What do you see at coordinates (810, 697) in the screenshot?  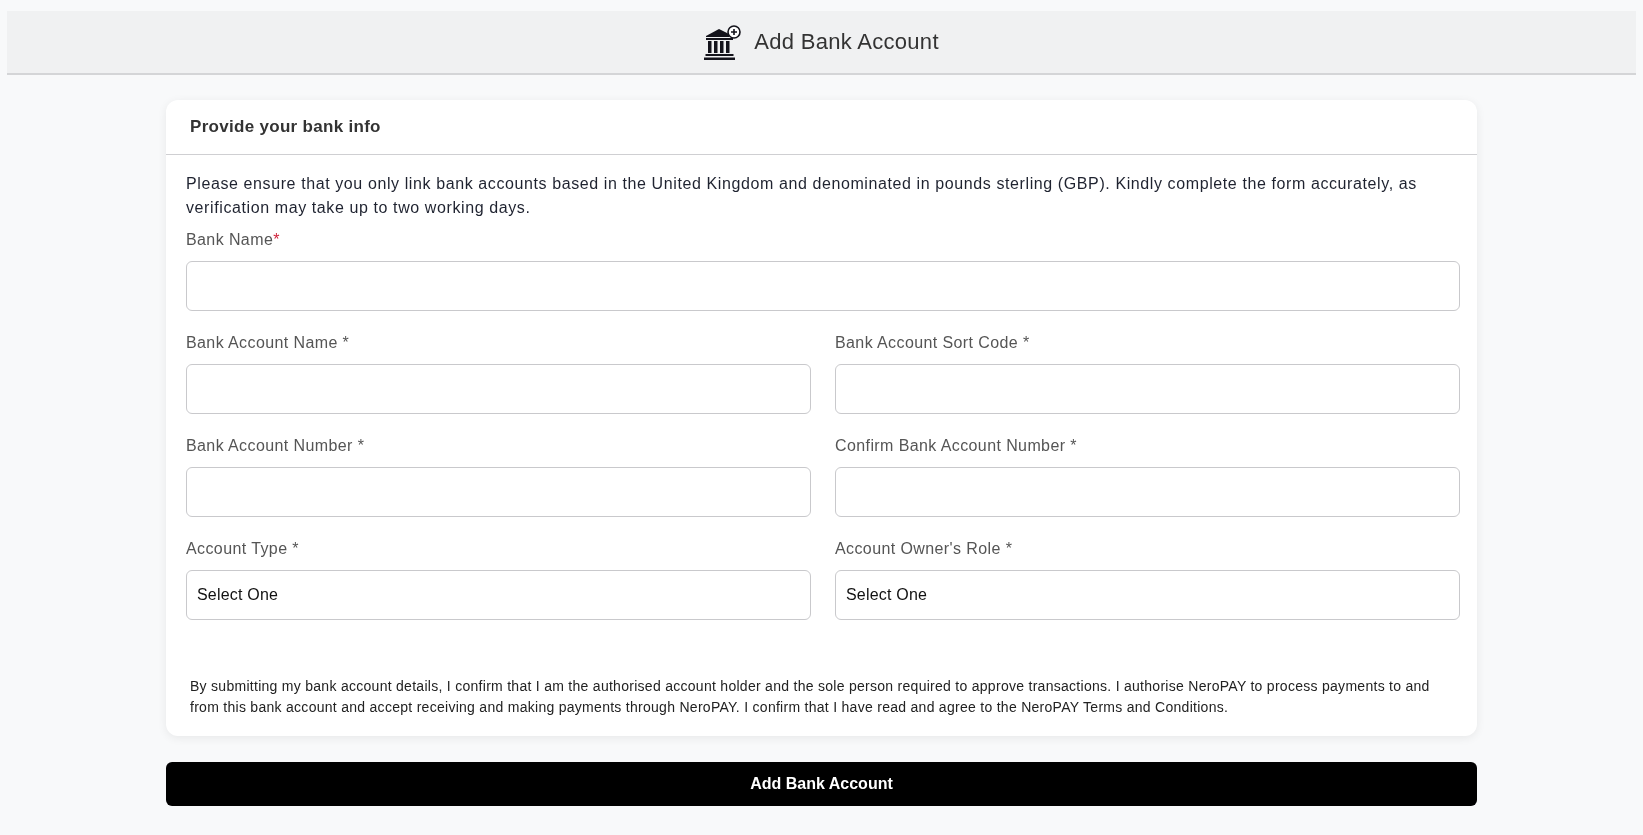 I see `consent-text: By submitting my bank account details, I confirm that I am the authorised account holder and the sole person required to approve transactions. I authorise NeroPAY to process payments to and from this bank account and accept receiving and making payments through NeroPAY. I confirm that I have read and agree to the NeroPAY Terms and Conditions.` at bounding box center [810, 697].